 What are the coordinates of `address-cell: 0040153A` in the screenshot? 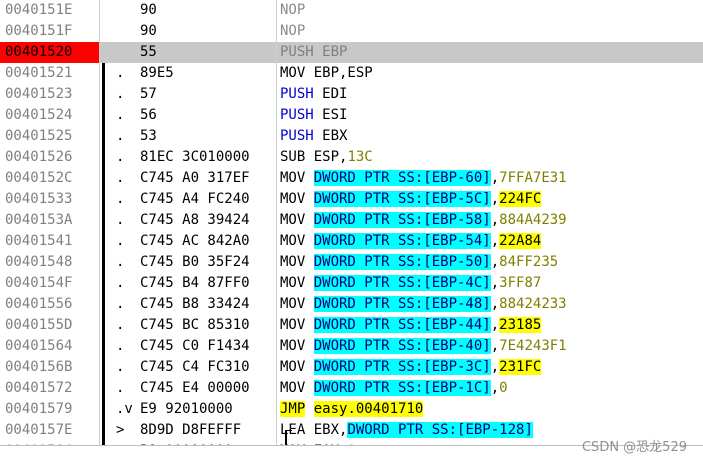 It's located at (49, 220).